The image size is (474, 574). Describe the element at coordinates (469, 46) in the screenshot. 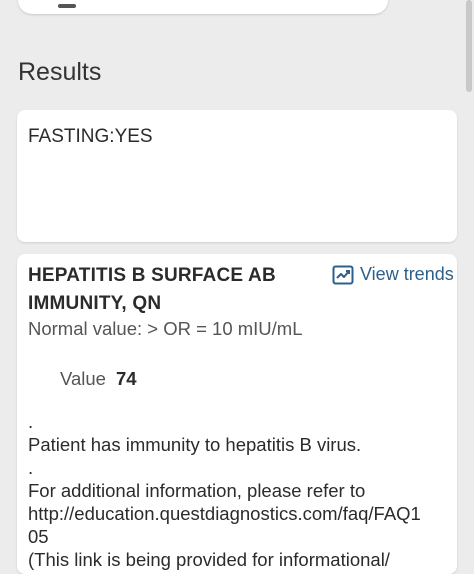

I see `scrollbar` at that location.